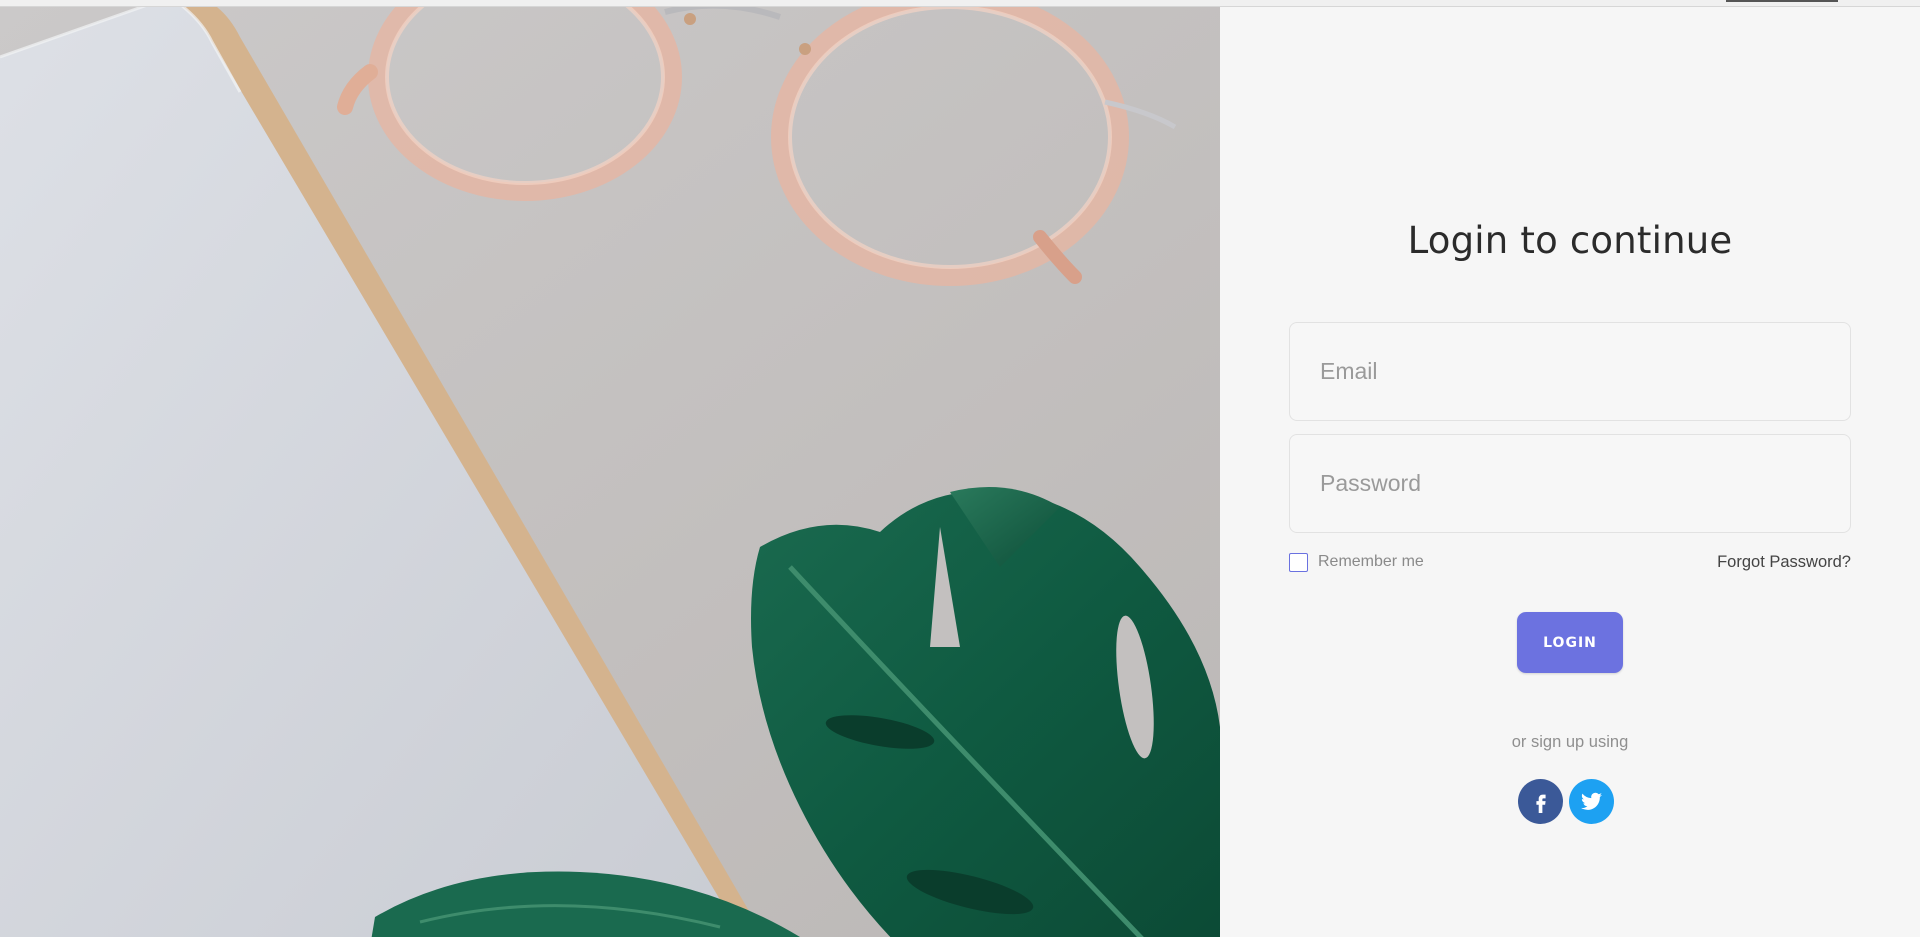 This screenshot has height=937, width=1920. What do you see at coordinates (1570, 240) in the screenshot?
I see `page-title: Login to continue` at bounding box center [1570, 240].